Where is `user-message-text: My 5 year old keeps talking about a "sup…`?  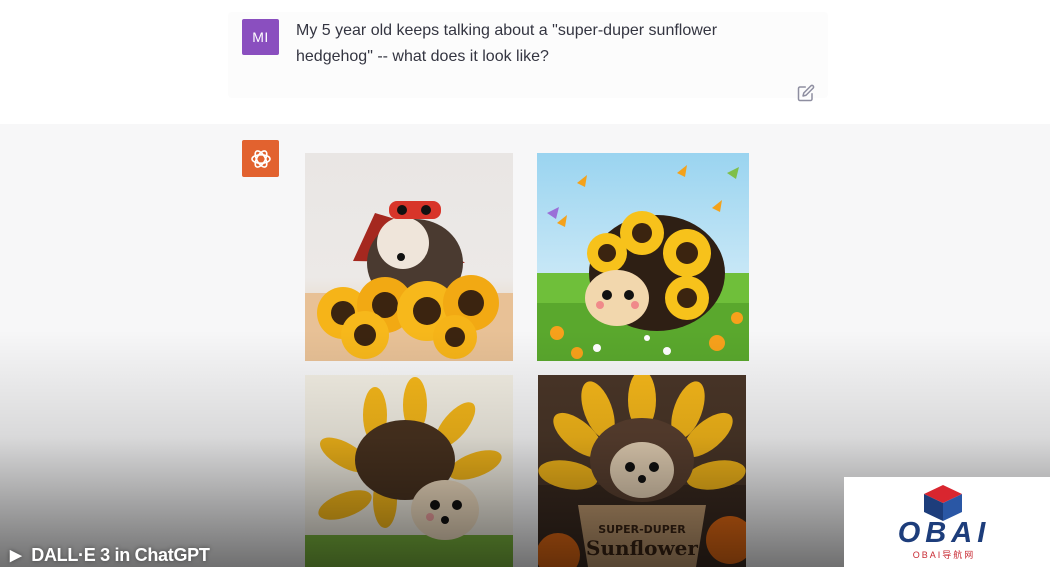
user-message-text: My 5 year old keeps talking about a "sup… is located at coordinates (507, 43).